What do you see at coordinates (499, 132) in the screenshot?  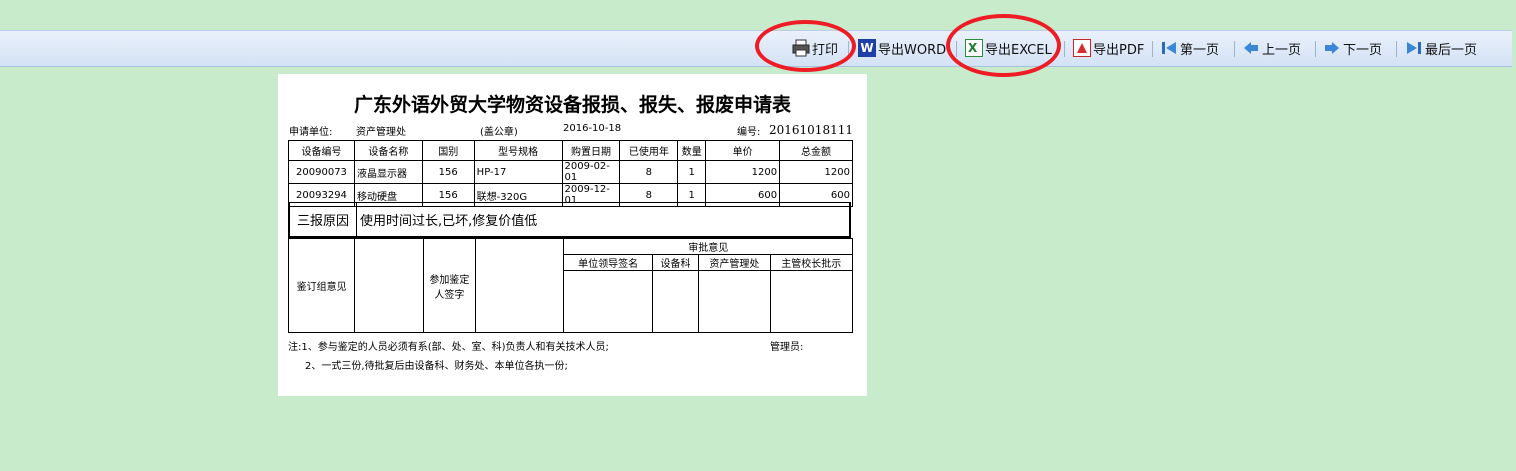 I see `seal-label: (盖公章)` at bounding box center [499, 132].